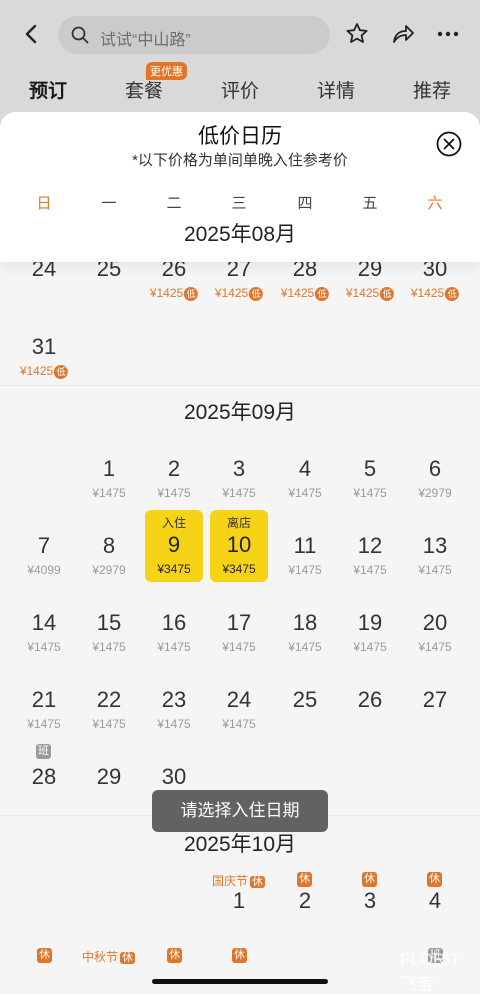  What do you see at coordinates (144, 89) in the screenshot?
I see `tab-package: 套餐` at bounding box center [144, 89].